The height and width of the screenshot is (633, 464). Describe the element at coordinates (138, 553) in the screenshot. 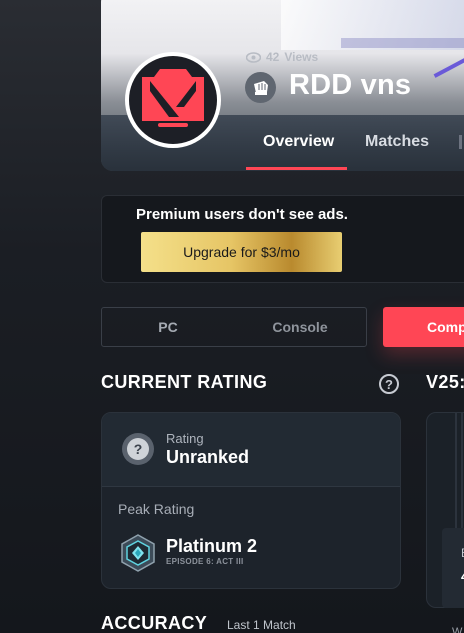

I see `platinum-rank-icon` at that location.